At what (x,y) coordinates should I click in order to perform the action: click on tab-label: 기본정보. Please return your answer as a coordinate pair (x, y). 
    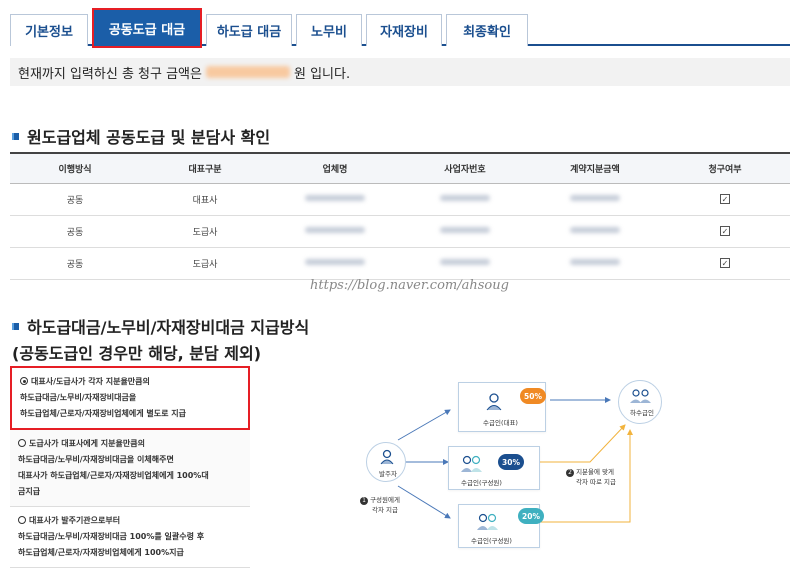
    Looking at the image, I should click on (49, 32).